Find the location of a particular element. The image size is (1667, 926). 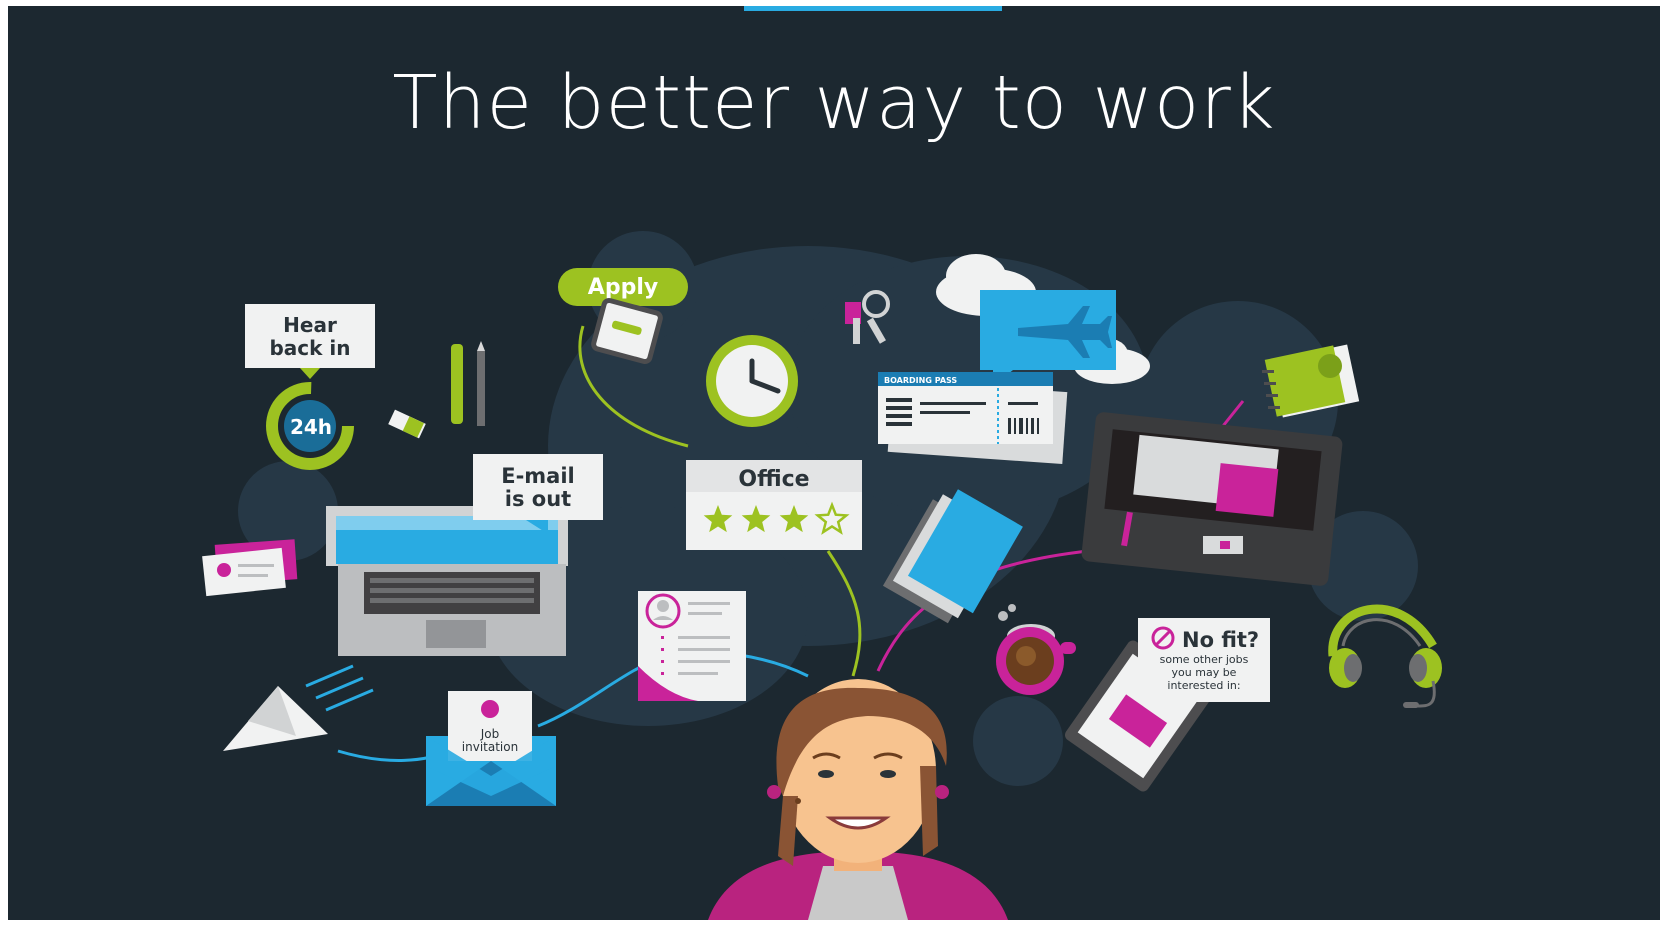

woman-avatar is located at coordinates (858, 799).